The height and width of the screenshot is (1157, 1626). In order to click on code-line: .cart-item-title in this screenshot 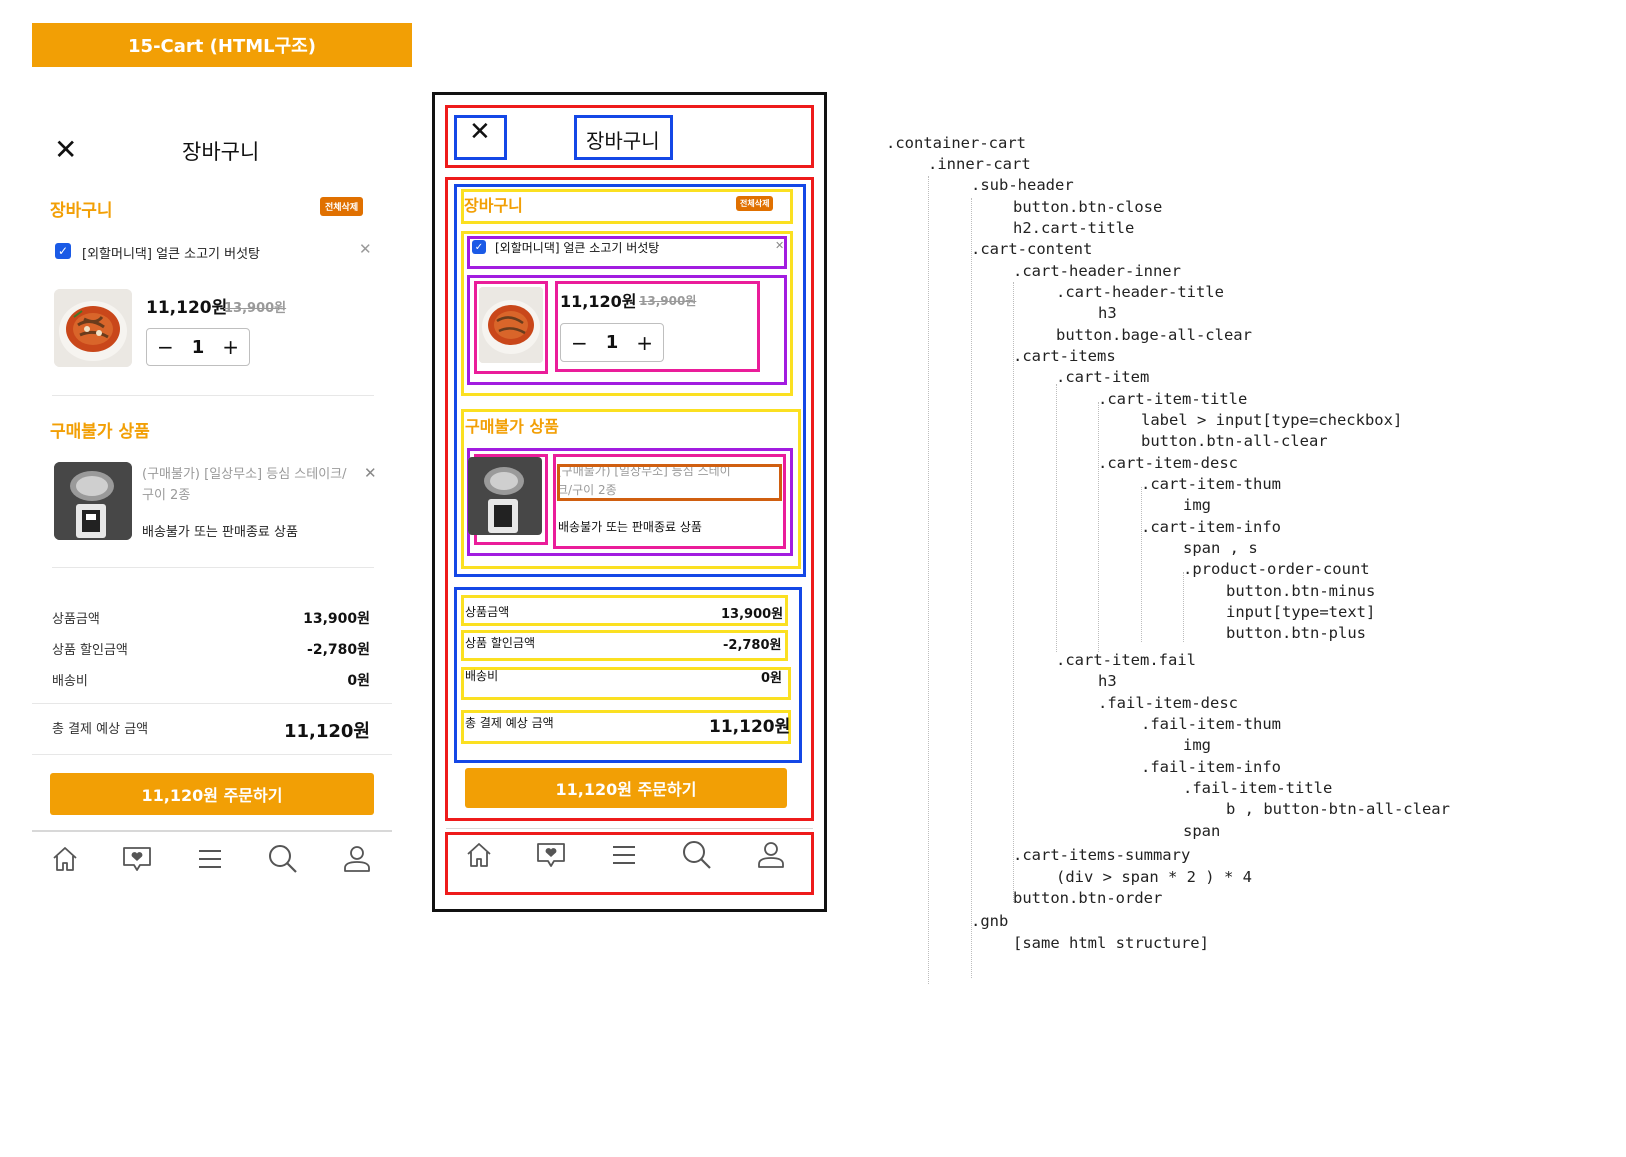, I will do `click(1173, 399)`.